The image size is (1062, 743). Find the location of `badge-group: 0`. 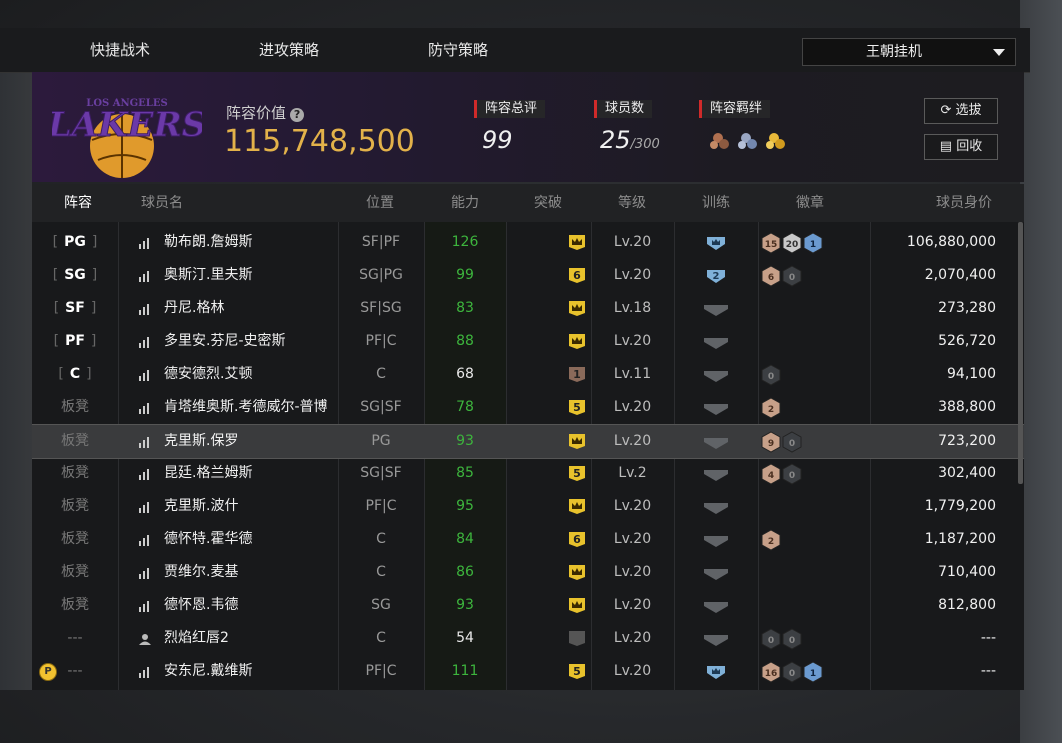

badge-group: 0 is located at coordinates (771, 375).